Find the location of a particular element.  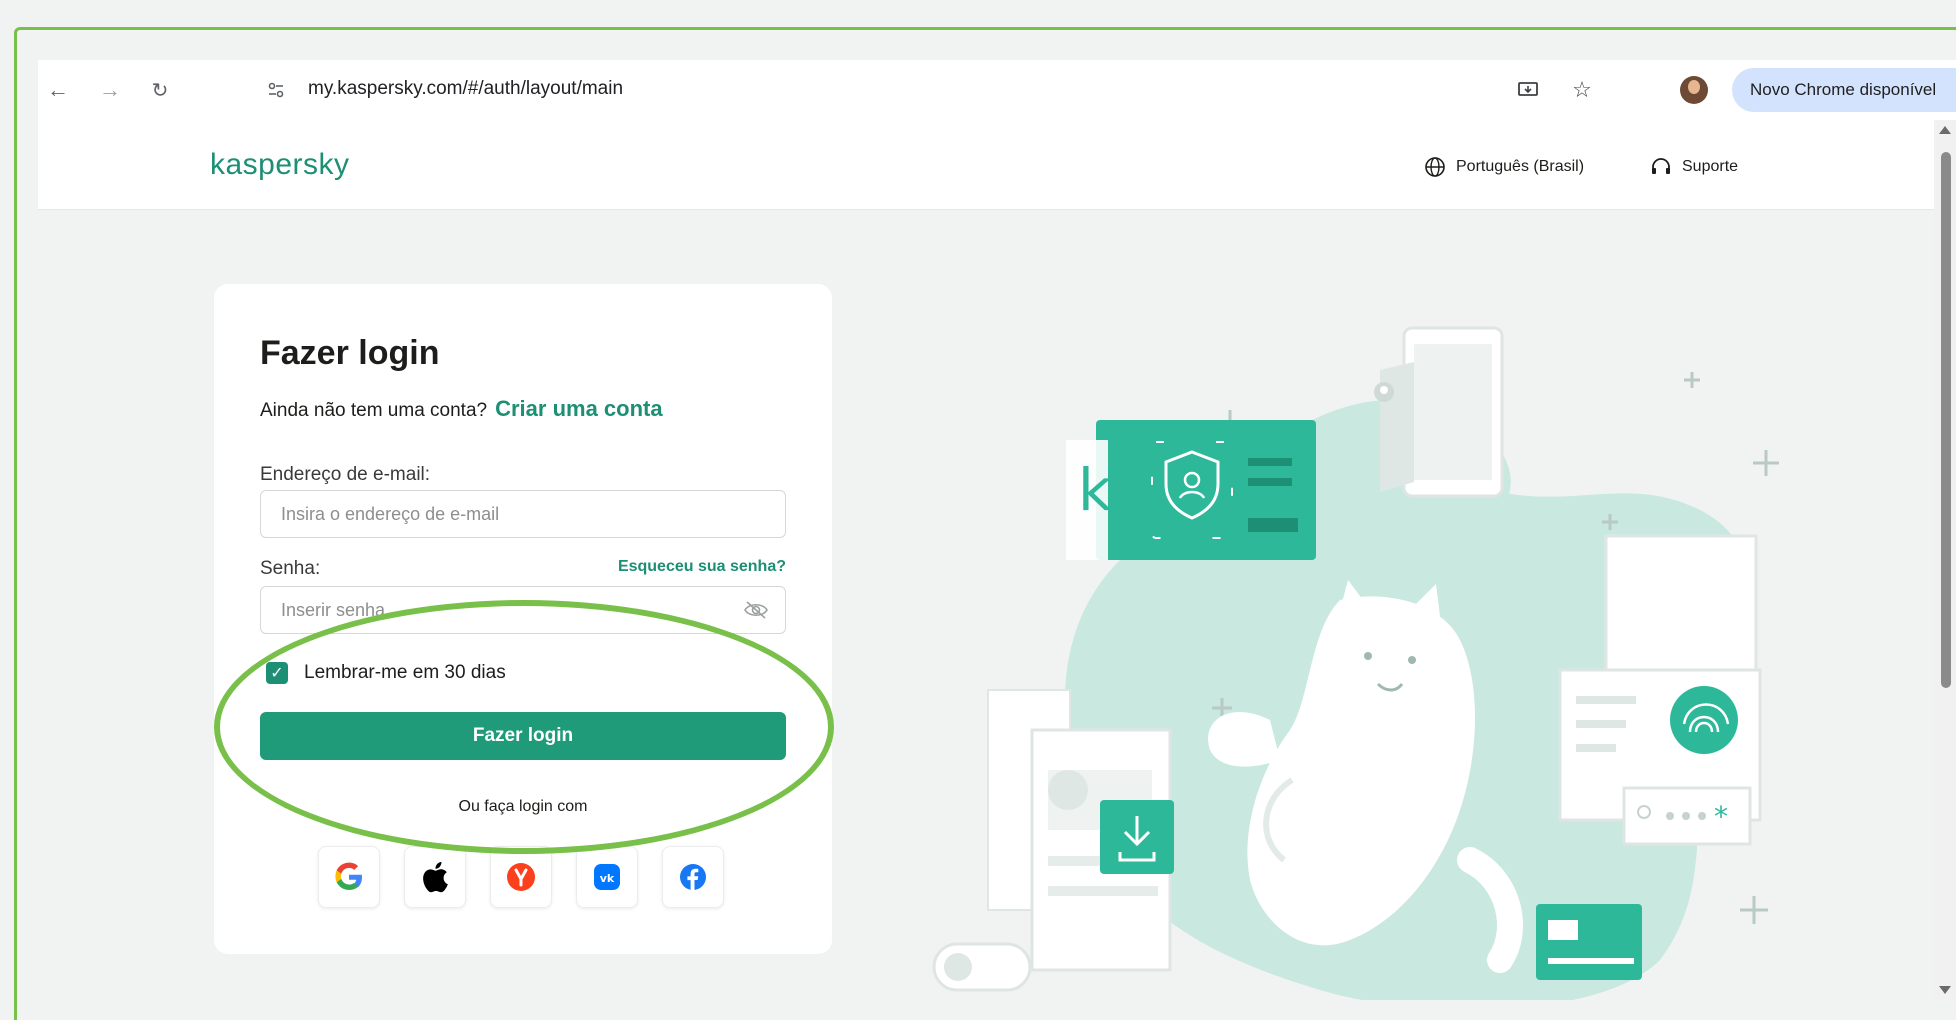

login-button: Fazer login is located at coordinates (523, 736).